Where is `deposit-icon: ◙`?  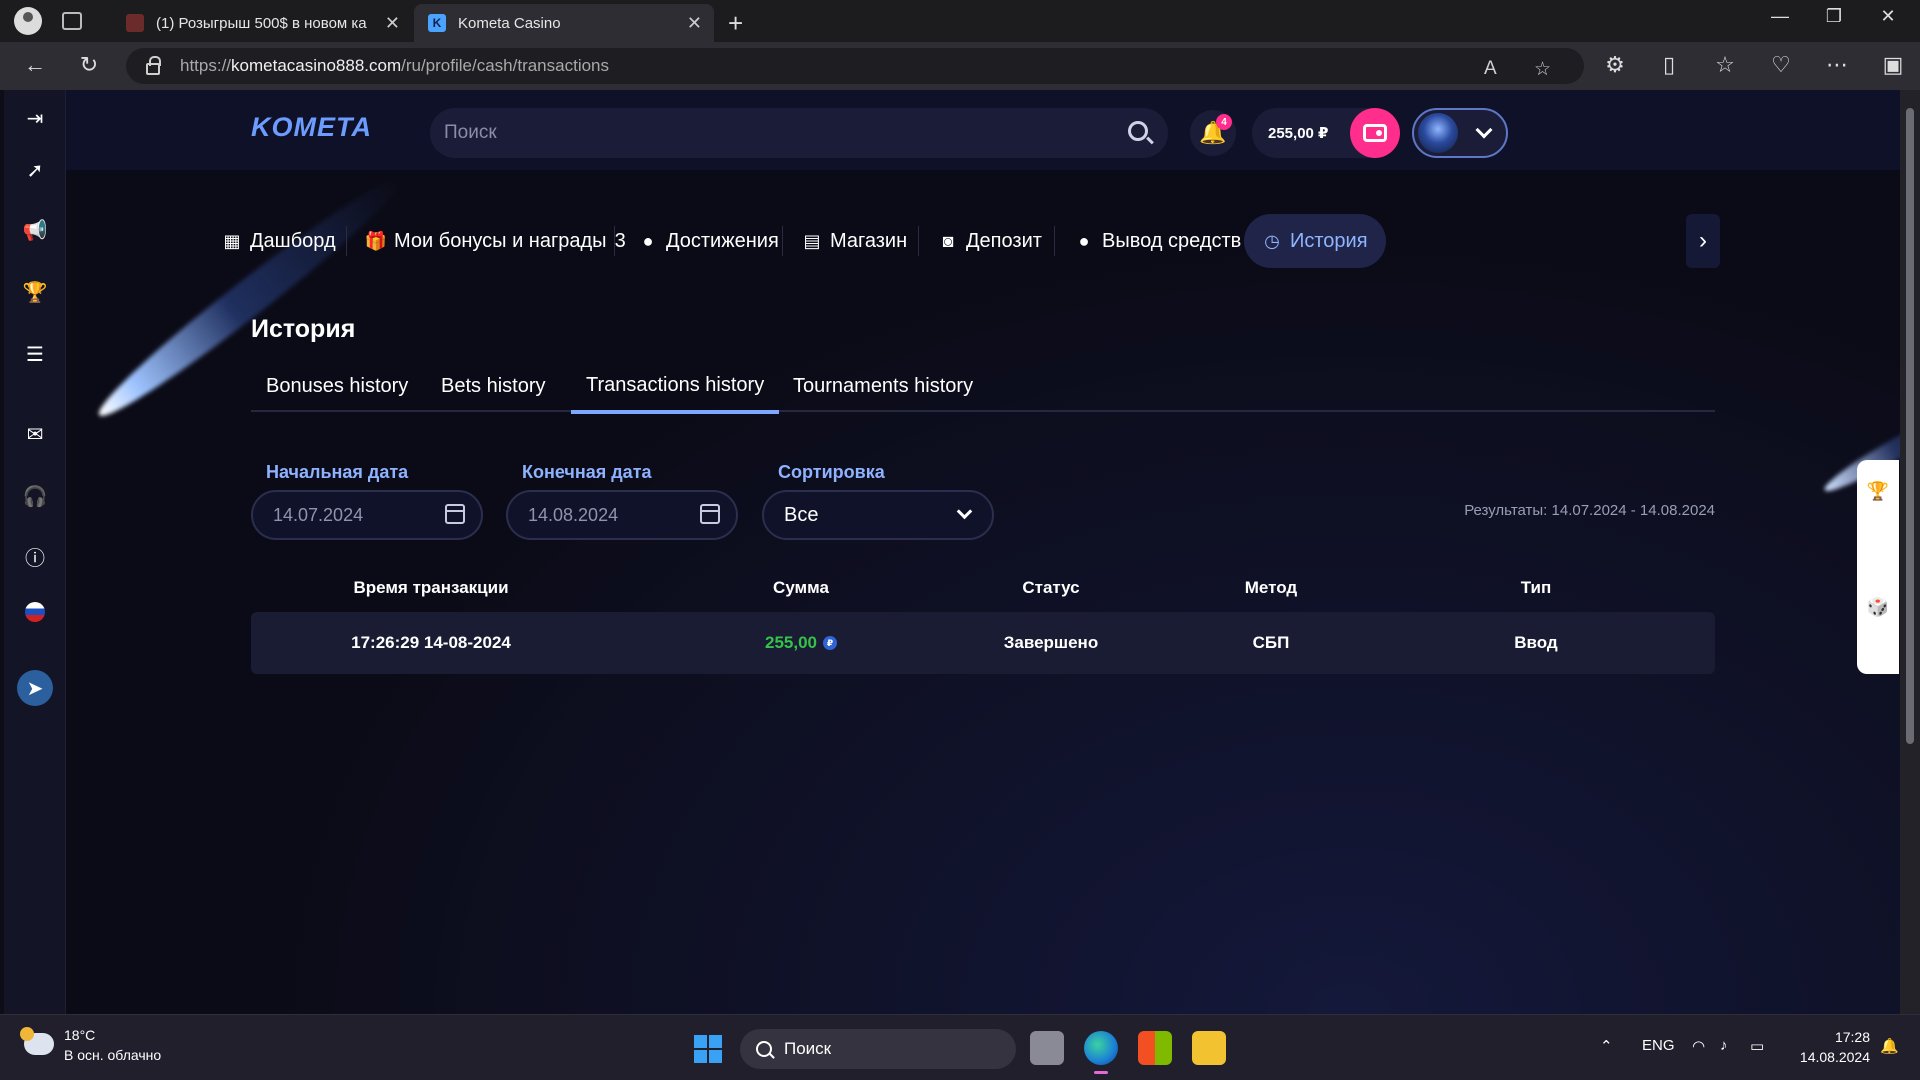
deposit-icon: ◙ is located at coordinates (948, 240).